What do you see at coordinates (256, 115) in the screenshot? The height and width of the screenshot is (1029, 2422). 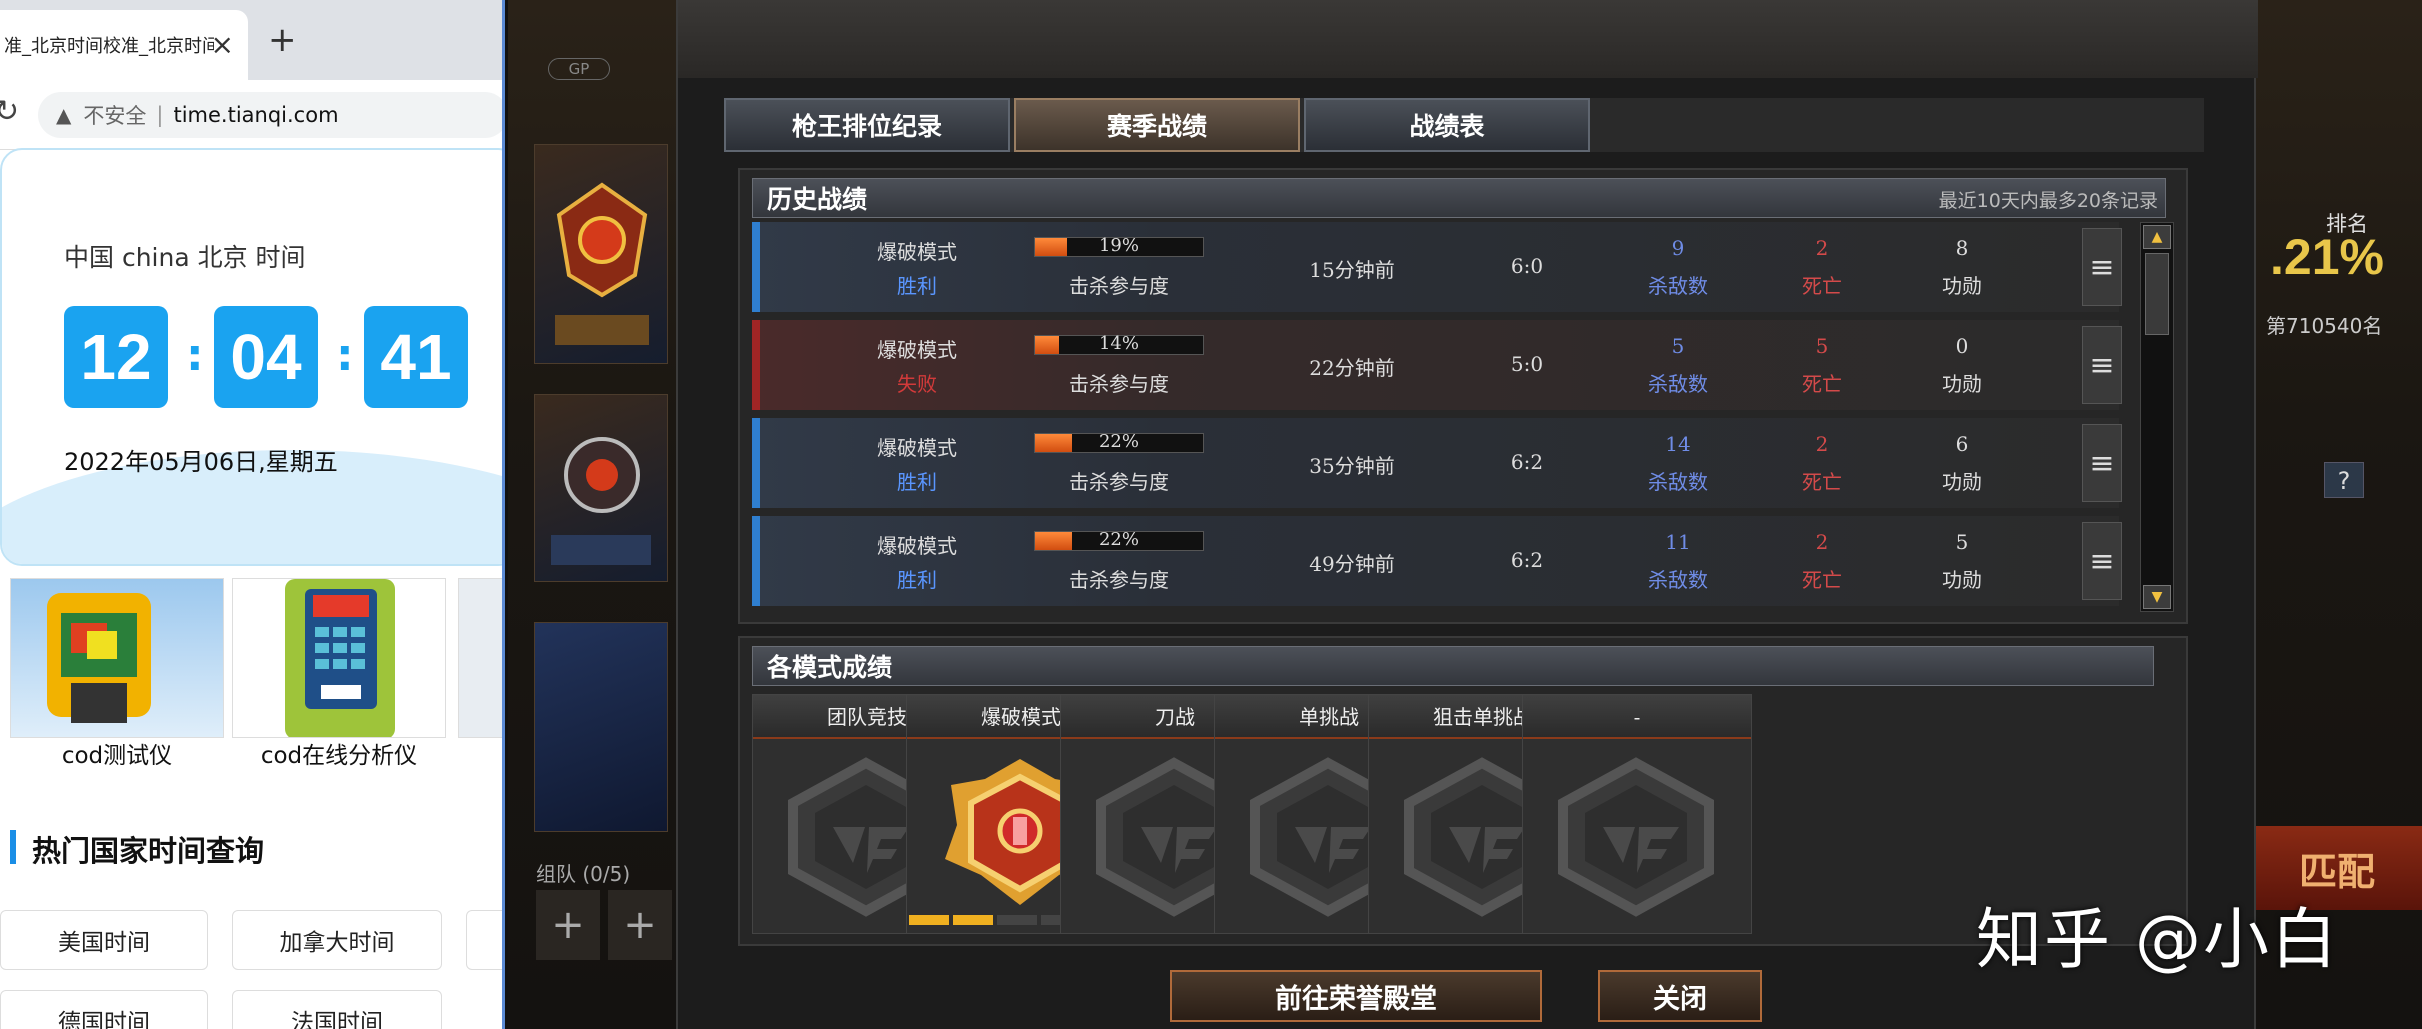 I see `url-text: time.tianqi.com` at bounding box center [256, 115].